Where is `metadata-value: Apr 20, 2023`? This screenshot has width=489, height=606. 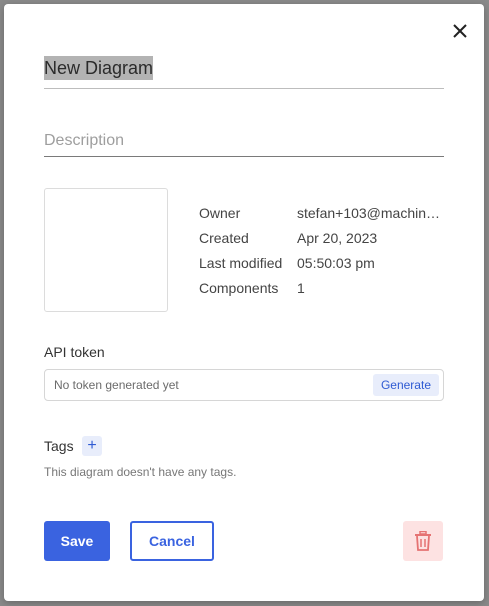
metadata-value: Apr 20, 2023 is located at coordinates (337, 238).